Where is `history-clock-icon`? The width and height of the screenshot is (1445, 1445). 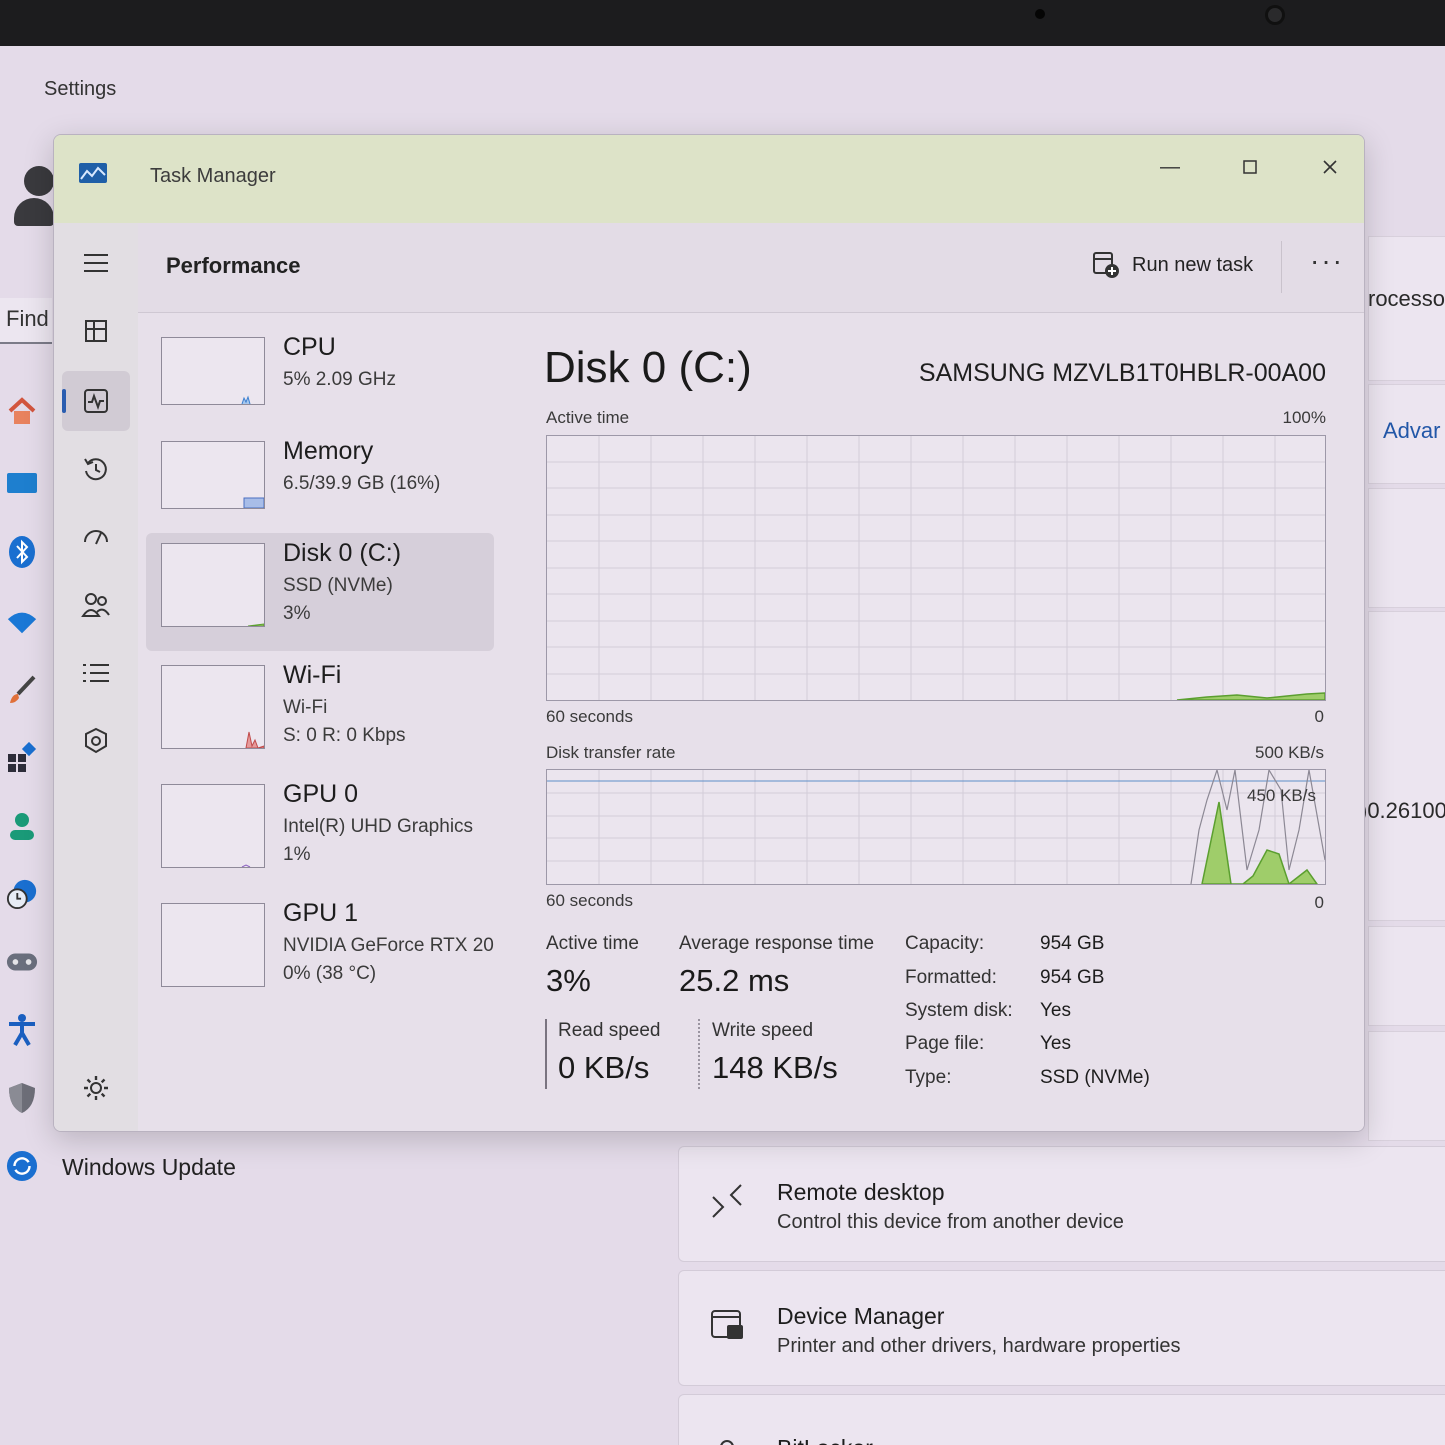 history-clock-icon is located at coordinates (95, 469).